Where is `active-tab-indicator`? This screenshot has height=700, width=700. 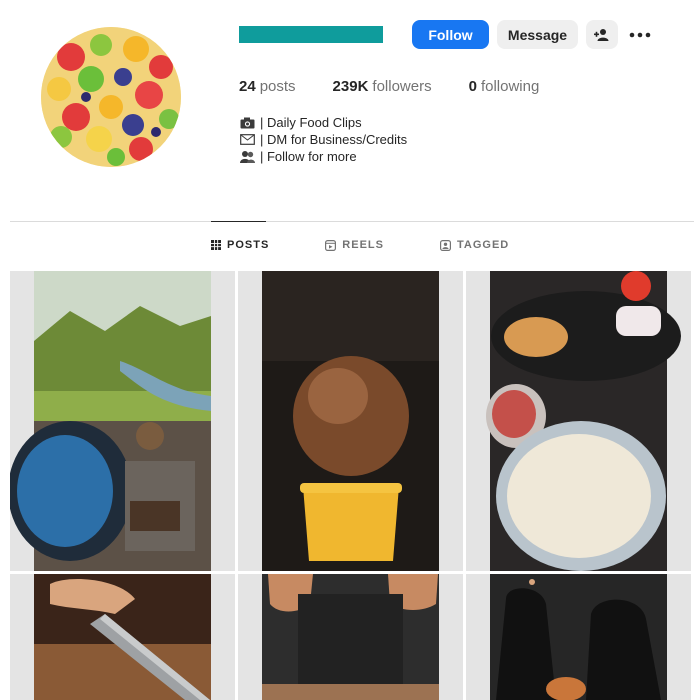 active-tab-indicator is located at coordinates (238, 221).